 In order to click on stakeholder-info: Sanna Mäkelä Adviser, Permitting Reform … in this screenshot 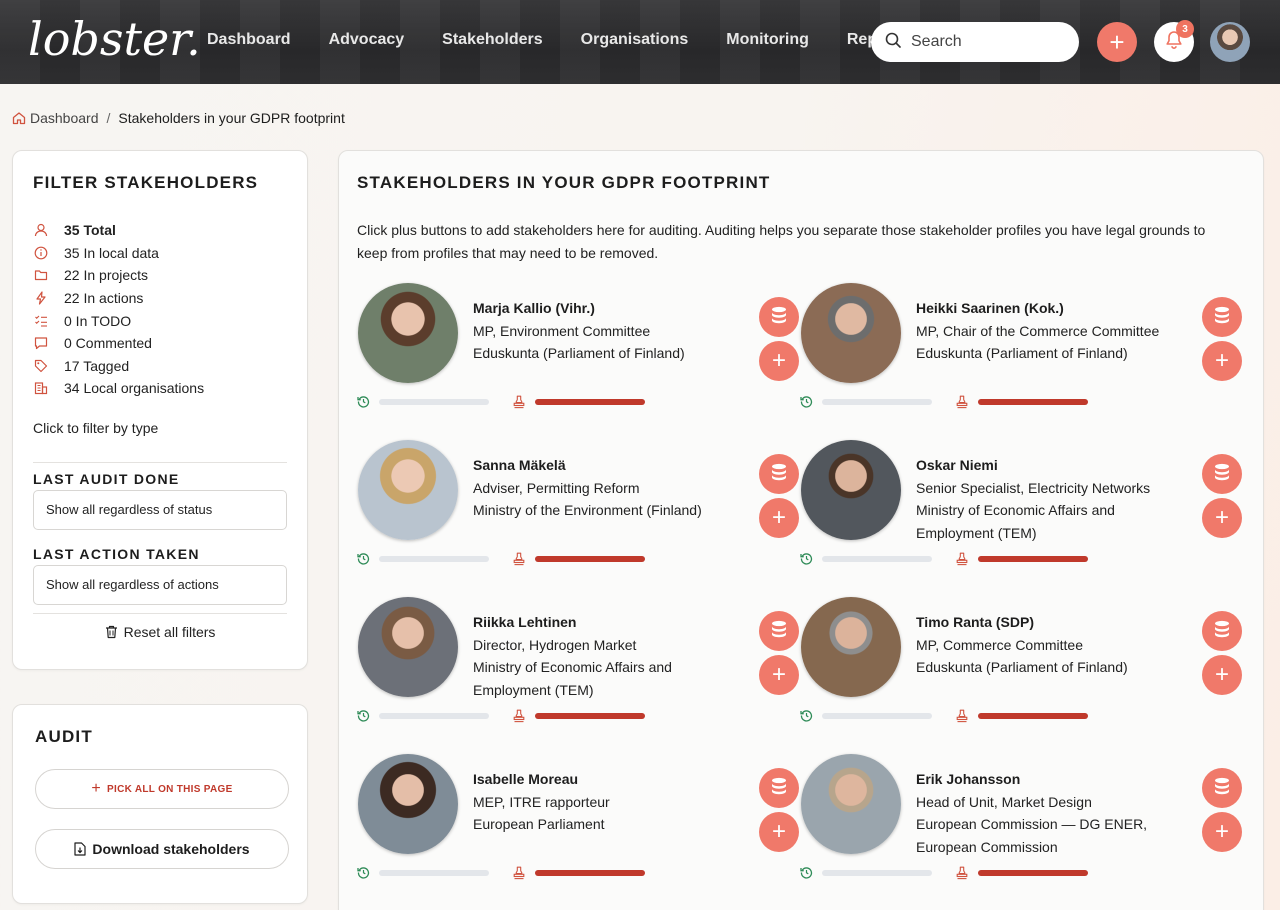, I will do `click(613, 488)`.